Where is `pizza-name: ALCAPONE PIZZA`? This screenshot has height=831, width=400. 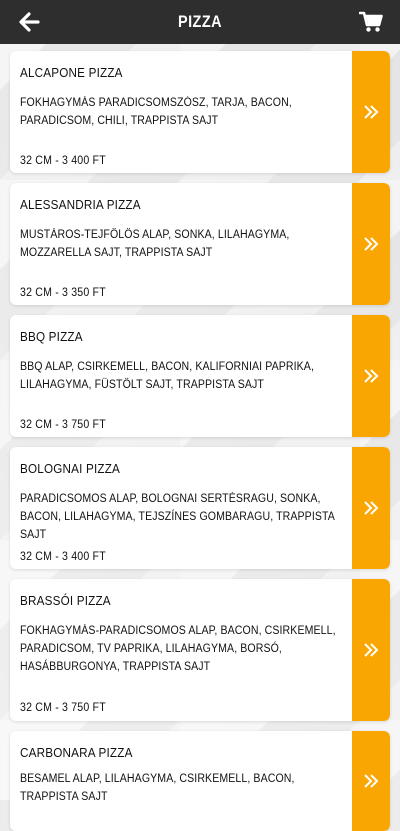
pizza-name: ALCAPONE PIZZA is located at coordinates (71, 72).